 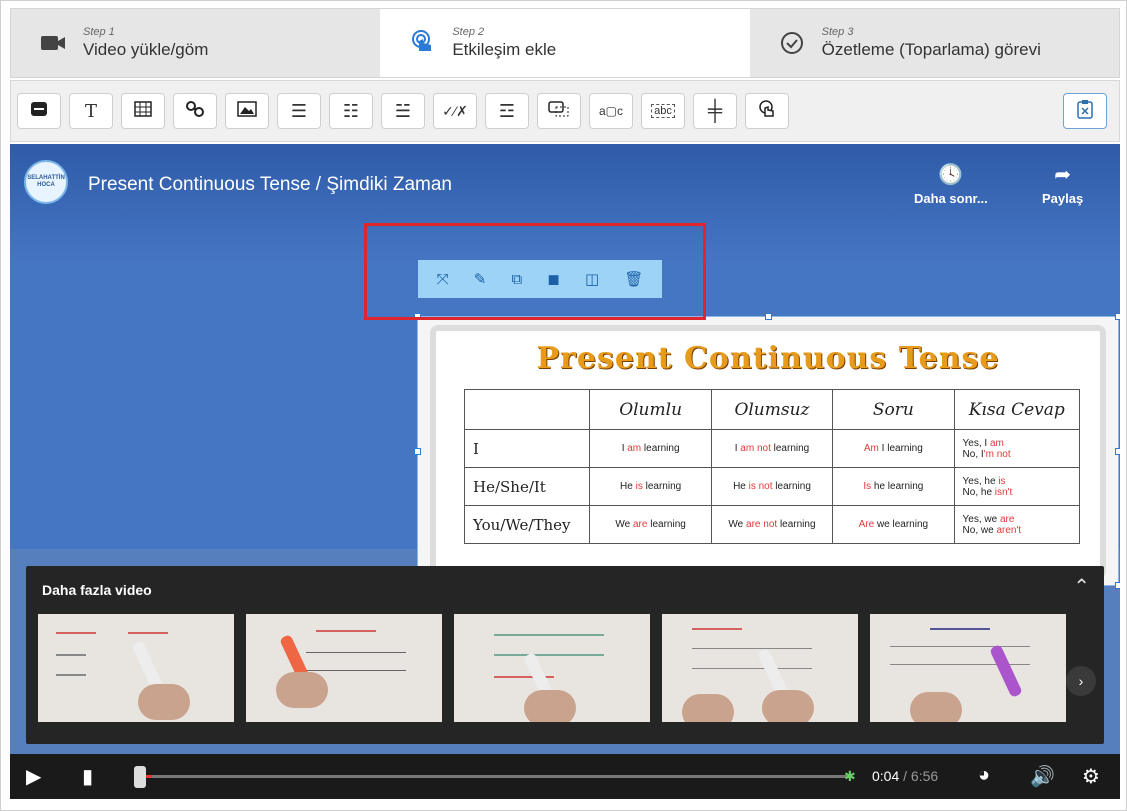 What do you see at coordinates (1062, 175) in the screenshot?
I see `share-arrow-icon: ➦` at bounding box center [1062, 175].